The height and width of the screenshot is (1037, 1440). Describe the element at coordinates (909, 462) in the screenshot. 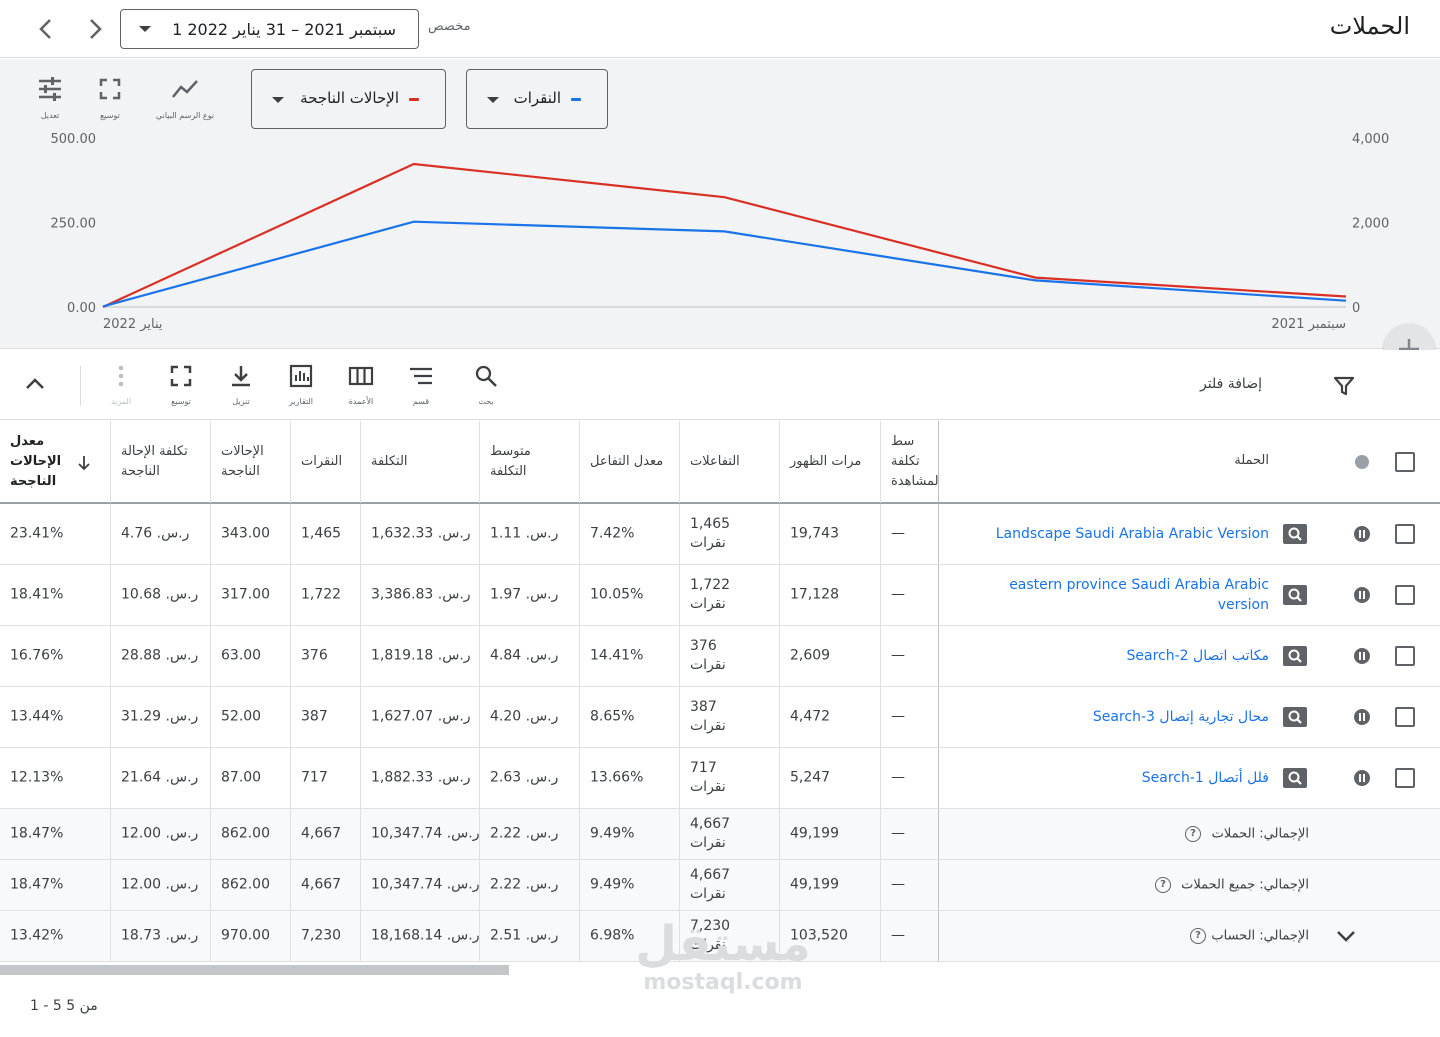

I see `column-header-avg-cpv: سط تكلفة المشاهدة` at that location.